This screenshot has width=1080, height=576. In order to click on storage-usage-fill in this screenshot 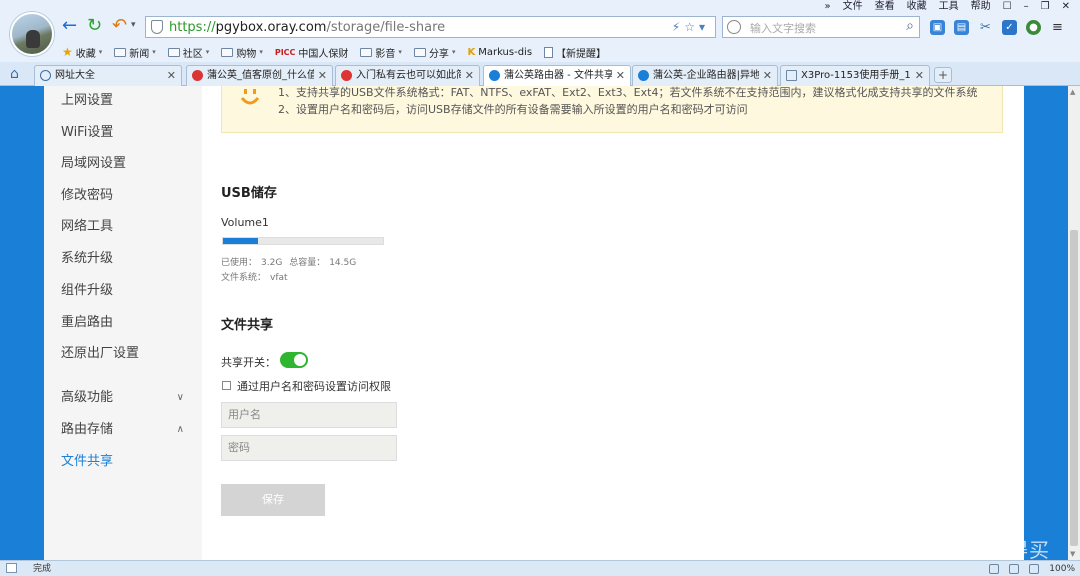, I will do `click(241, 241)`.